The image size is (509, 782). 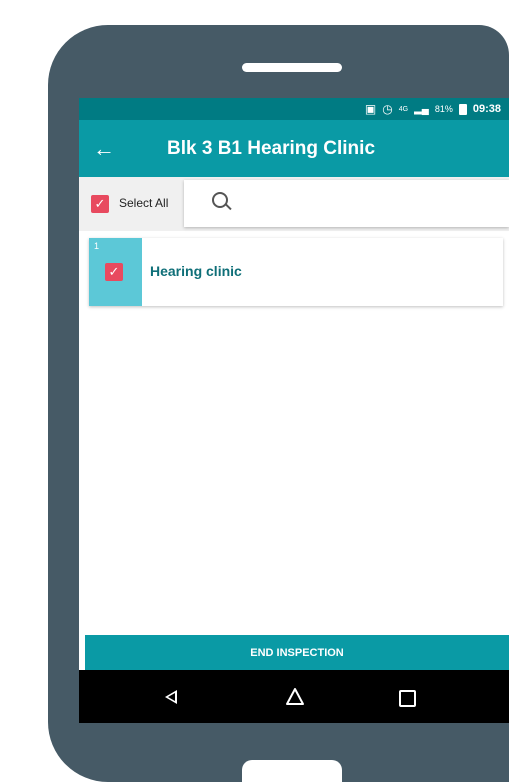 I want to click on network-indicator: 4G, so click(x=403, y=109).